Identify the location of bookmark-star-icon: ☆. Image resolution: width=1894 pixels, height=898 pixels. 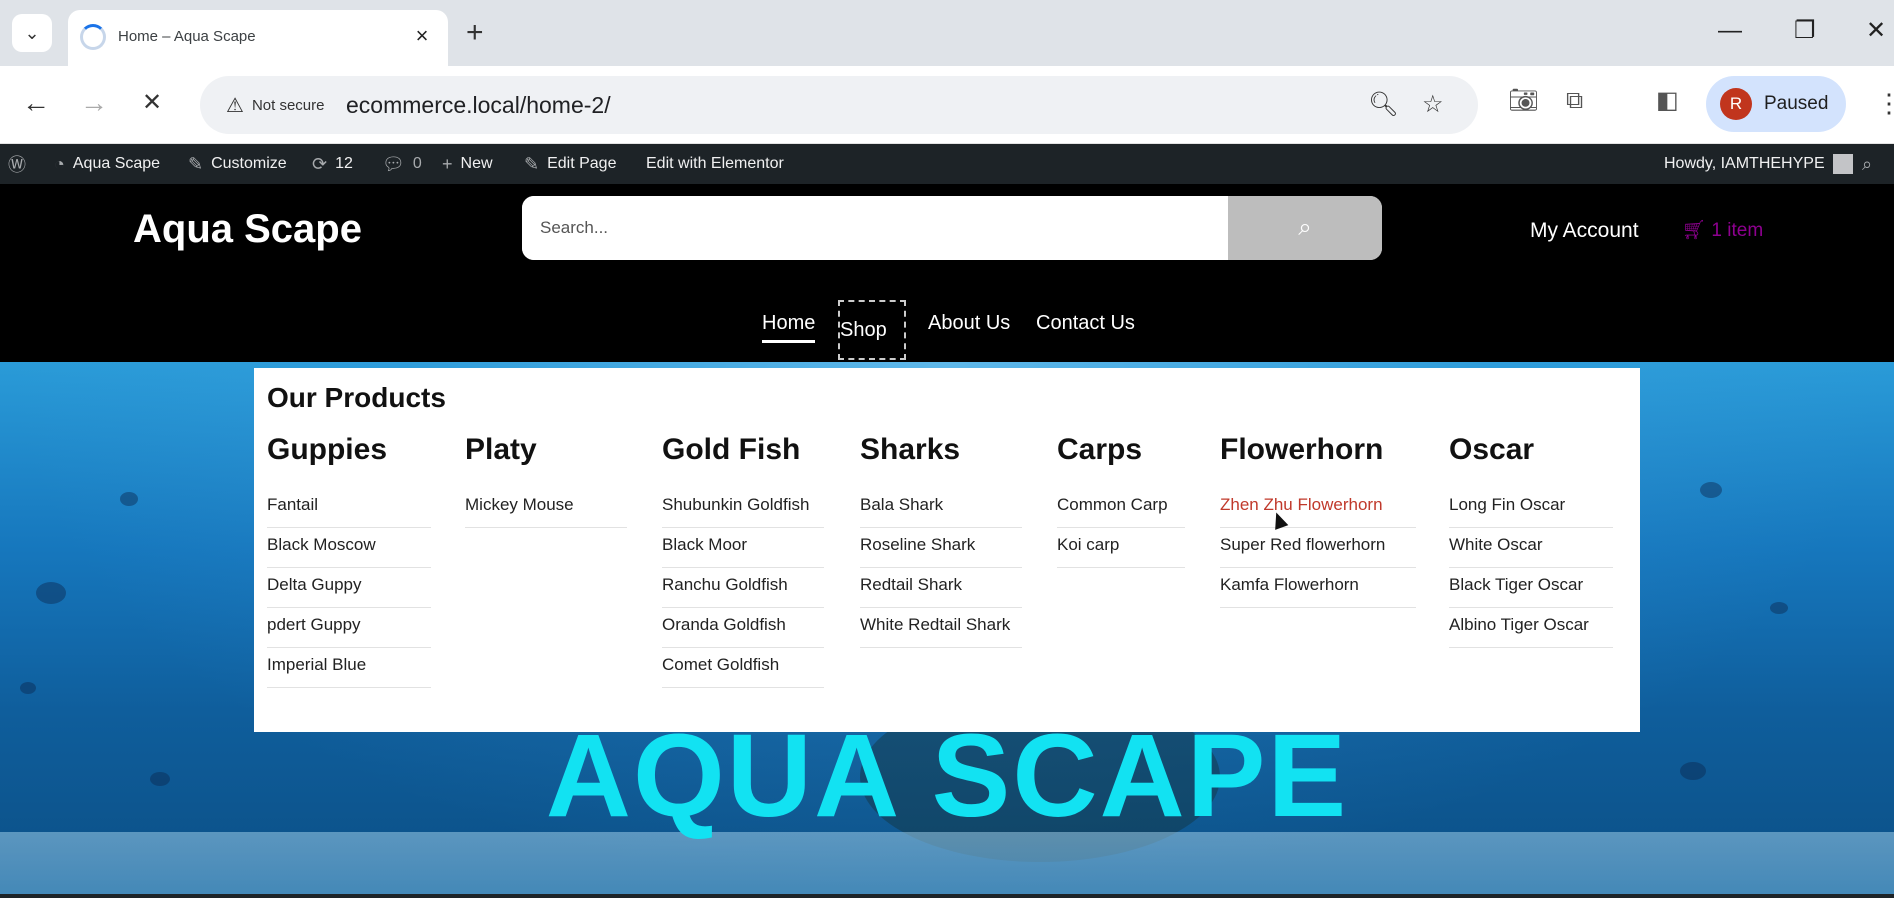
(1433, 105).